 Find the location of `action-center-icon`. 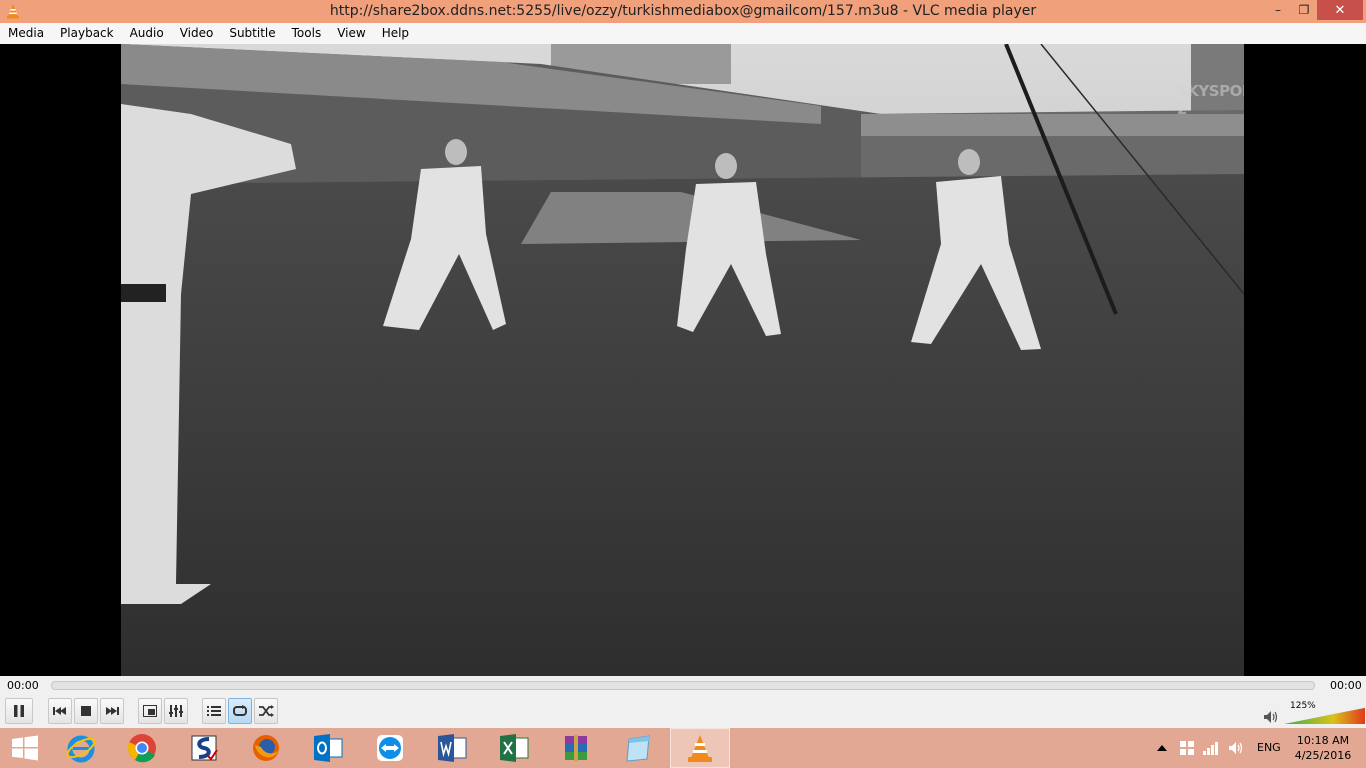

action-center-icon is located at coordinates (1187, 748).